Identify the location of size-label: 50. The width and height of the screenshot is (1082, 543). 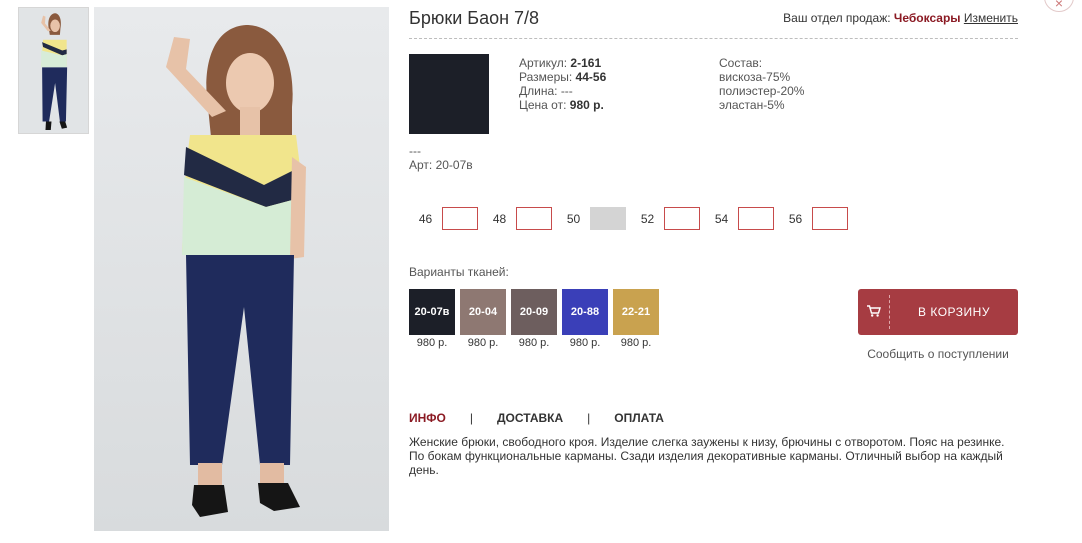
(573, 218).